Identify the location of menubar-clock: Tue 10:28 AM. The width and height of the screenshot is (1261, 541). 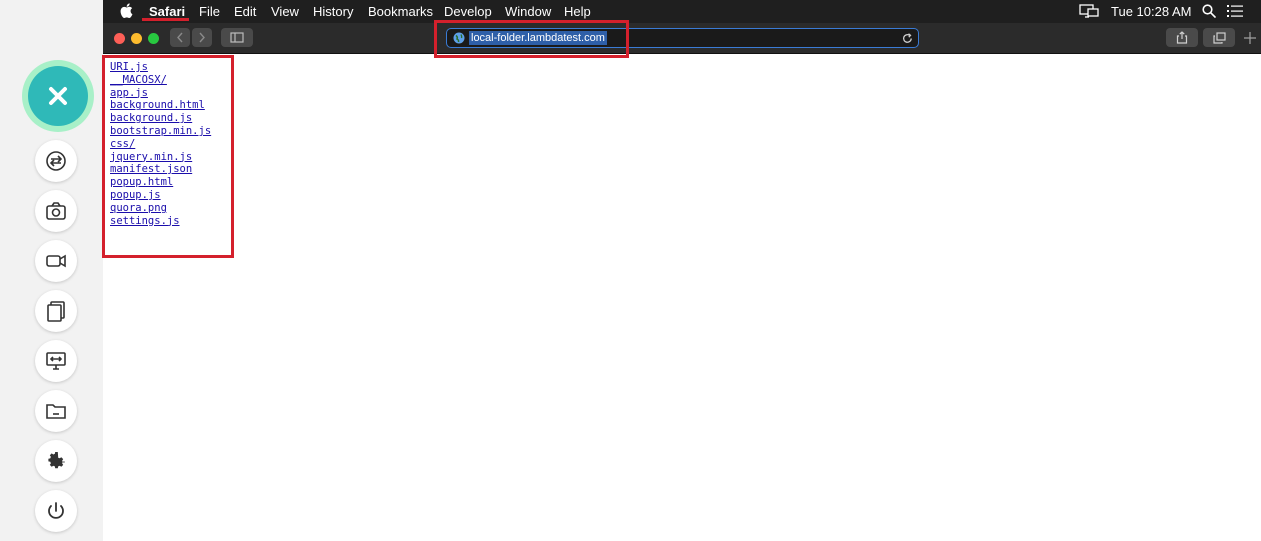
(1151, 11).